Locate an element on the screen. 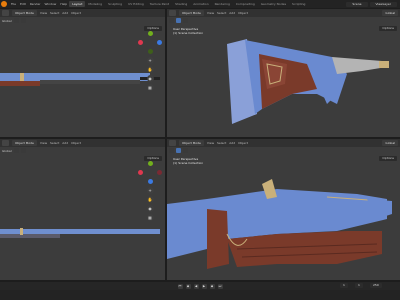  timeline-controls: ⏮ ◆ ◀ ▶ ◆ ⏭ 1 1 250 is located at coordinates (200, 286).